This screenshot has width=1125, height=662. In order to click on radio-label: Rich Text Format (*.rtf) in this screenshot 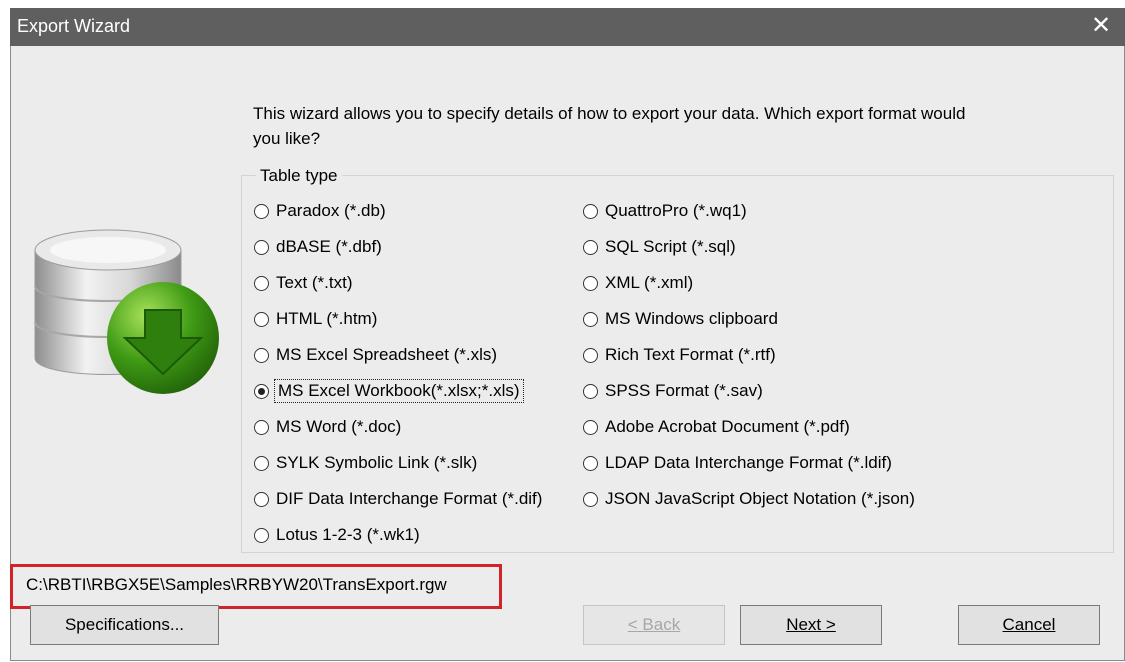, I will do `click(690, 354)`.